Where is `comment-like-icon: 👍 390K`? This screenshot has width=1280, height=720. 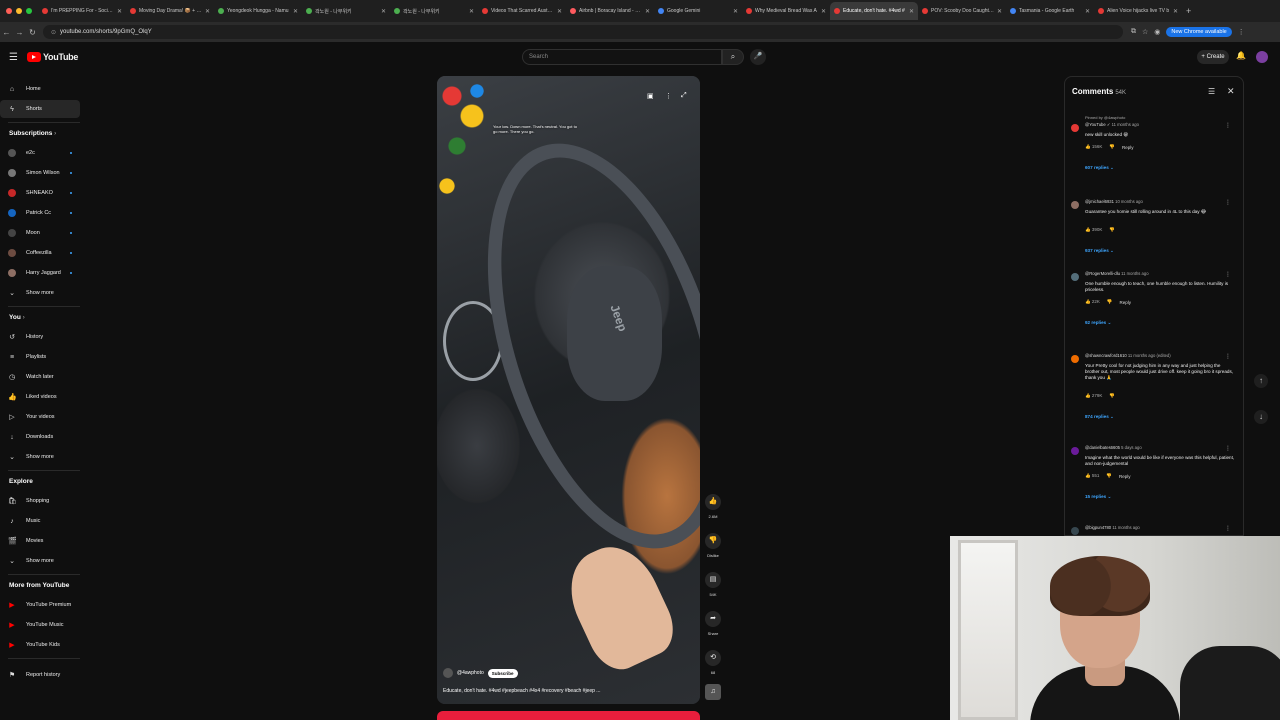 comment-like-icon: 👍 390K is located at coordinates (1093, 230).